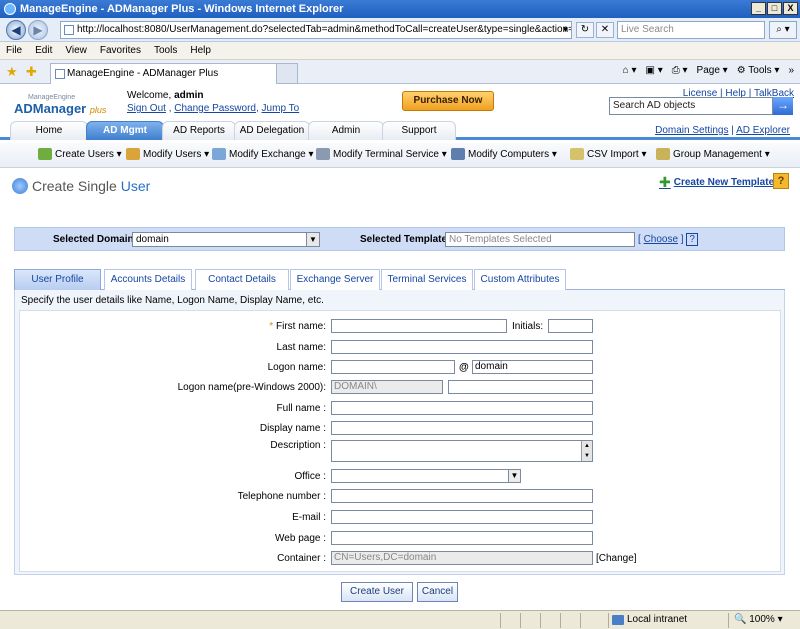 The width and height of the screenshot is (800, 629). I want to click on purchase-now-button: Purchase Now, so click(448, 101).